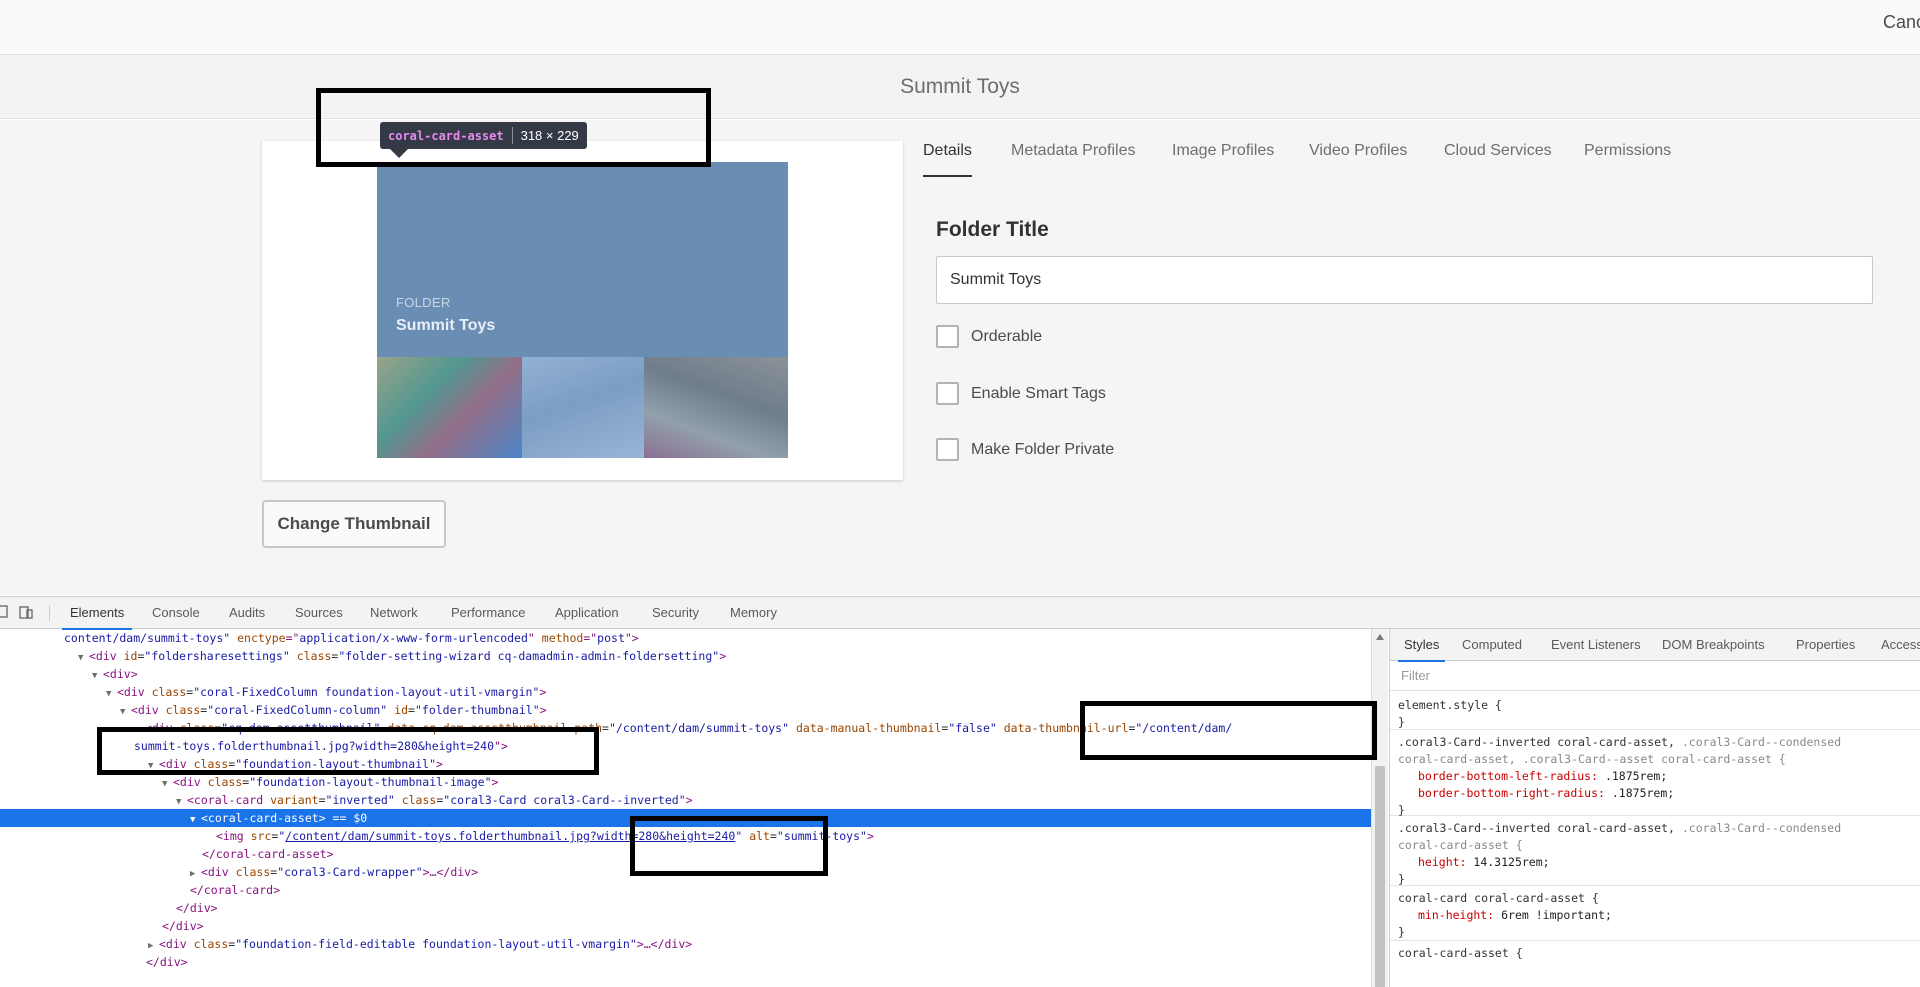 The image size is (1920, 987). Describe the element at coordinates (685, 674) in the screenshot. I see `dom-line: ▼ <div>` at that location.